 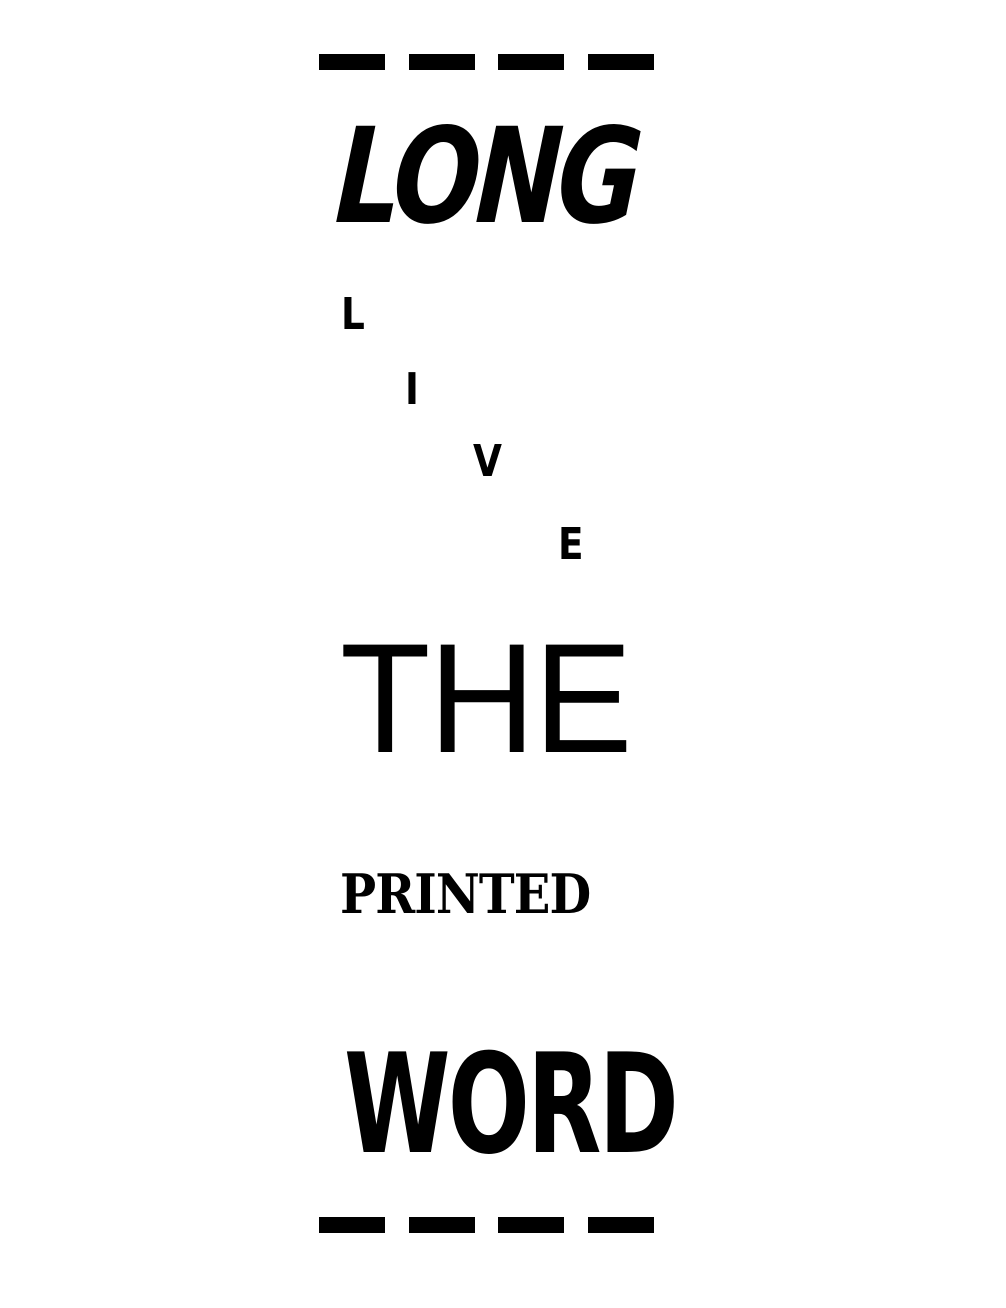 What do you see at coordinates (487, 177) in the screenshot?
I see `word-long: LONG` at bounding box center [487, 177].